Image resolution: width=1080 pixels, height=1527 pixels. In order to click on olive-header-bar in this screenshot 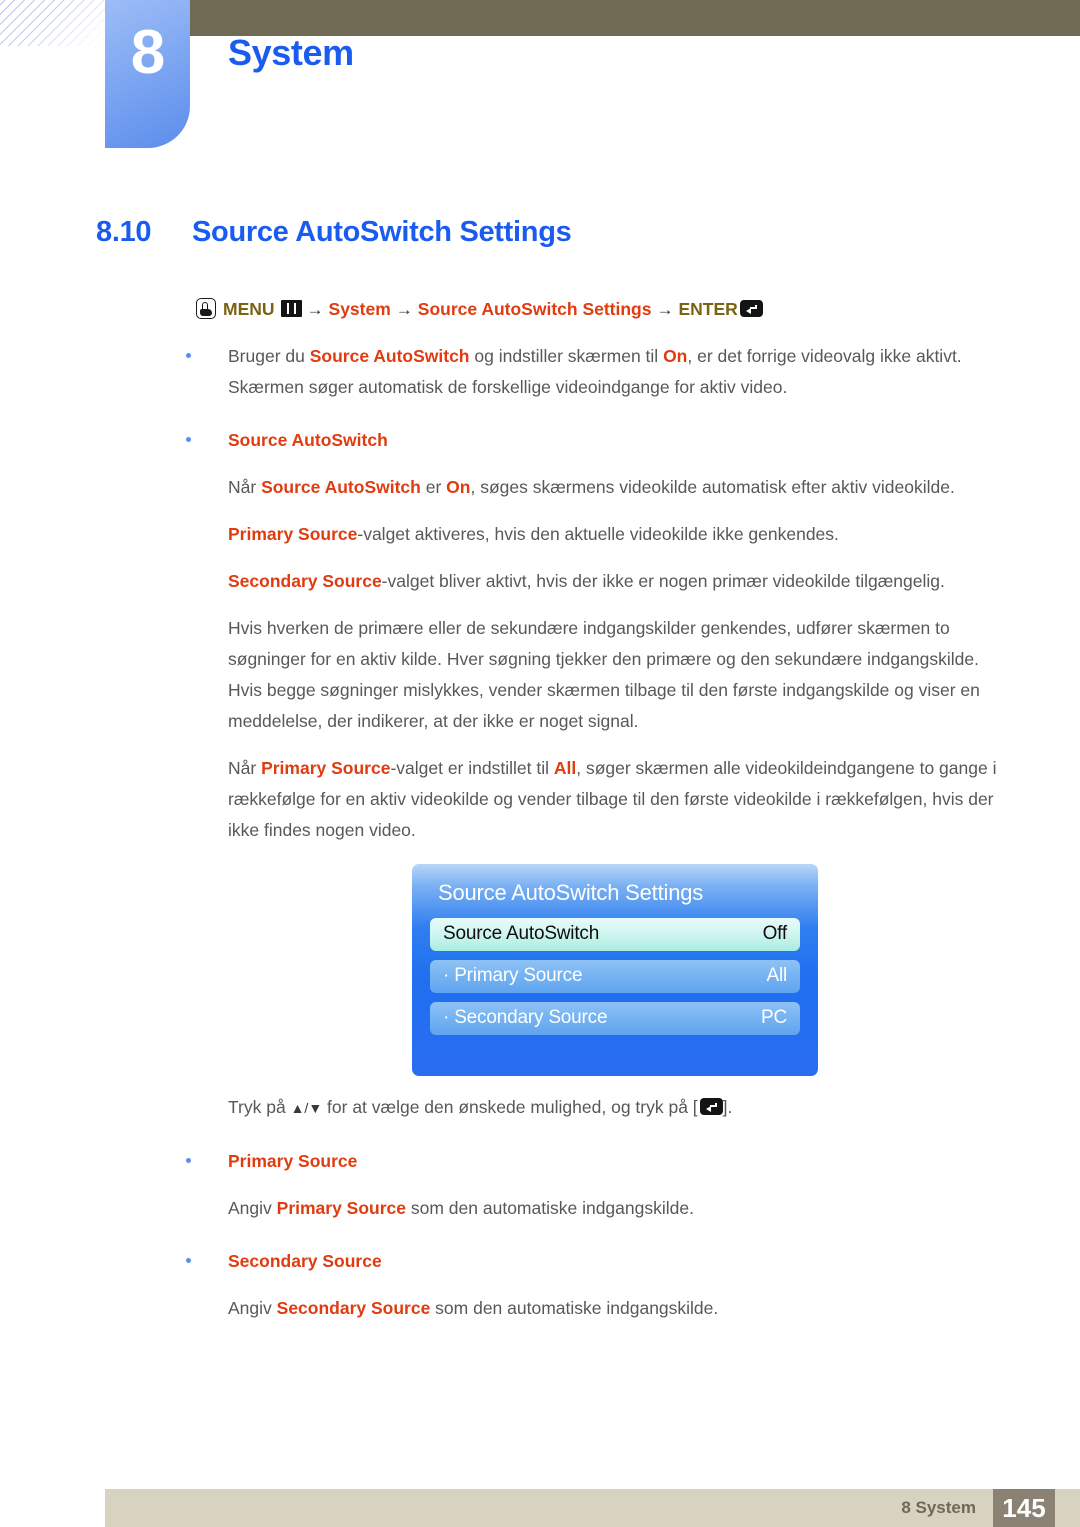, I will do `click(635, 18)`.